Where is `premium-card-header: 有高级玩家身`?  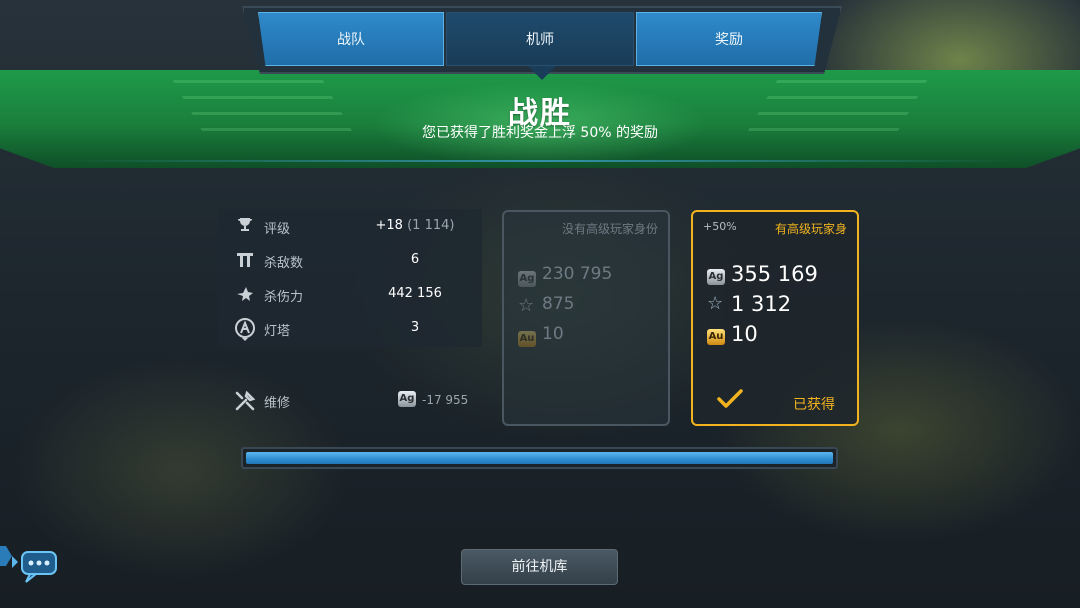 premium-card-header: 有高级玩家身 is located at coordinates (810, 229).